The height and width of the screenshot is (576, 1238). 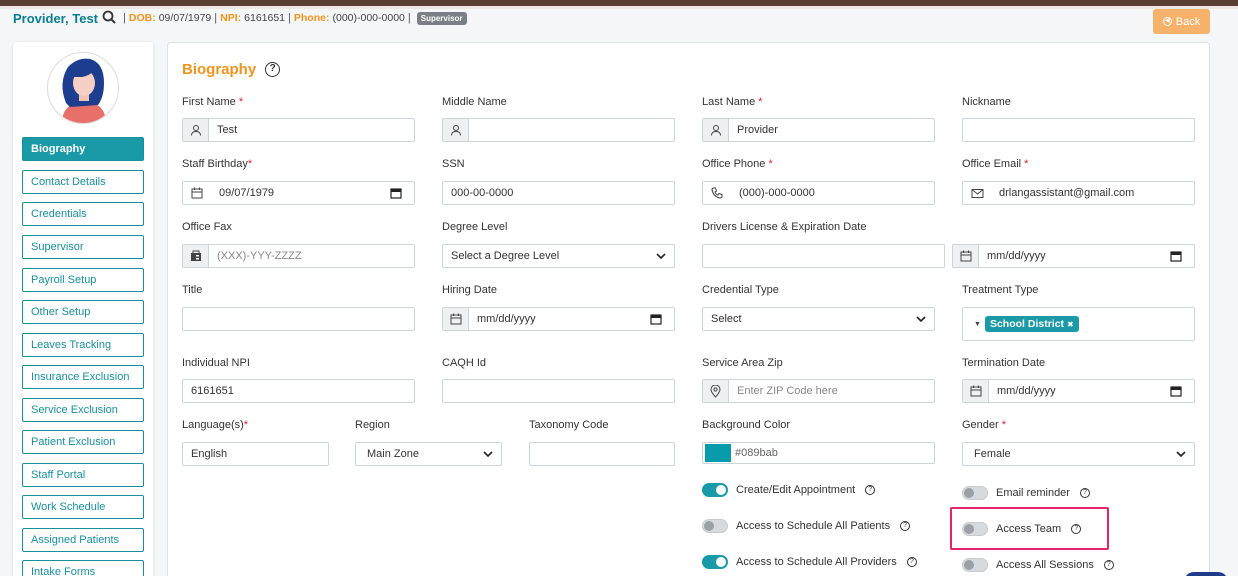 I want to click on chat-widget, so click(x=1206, y=574).